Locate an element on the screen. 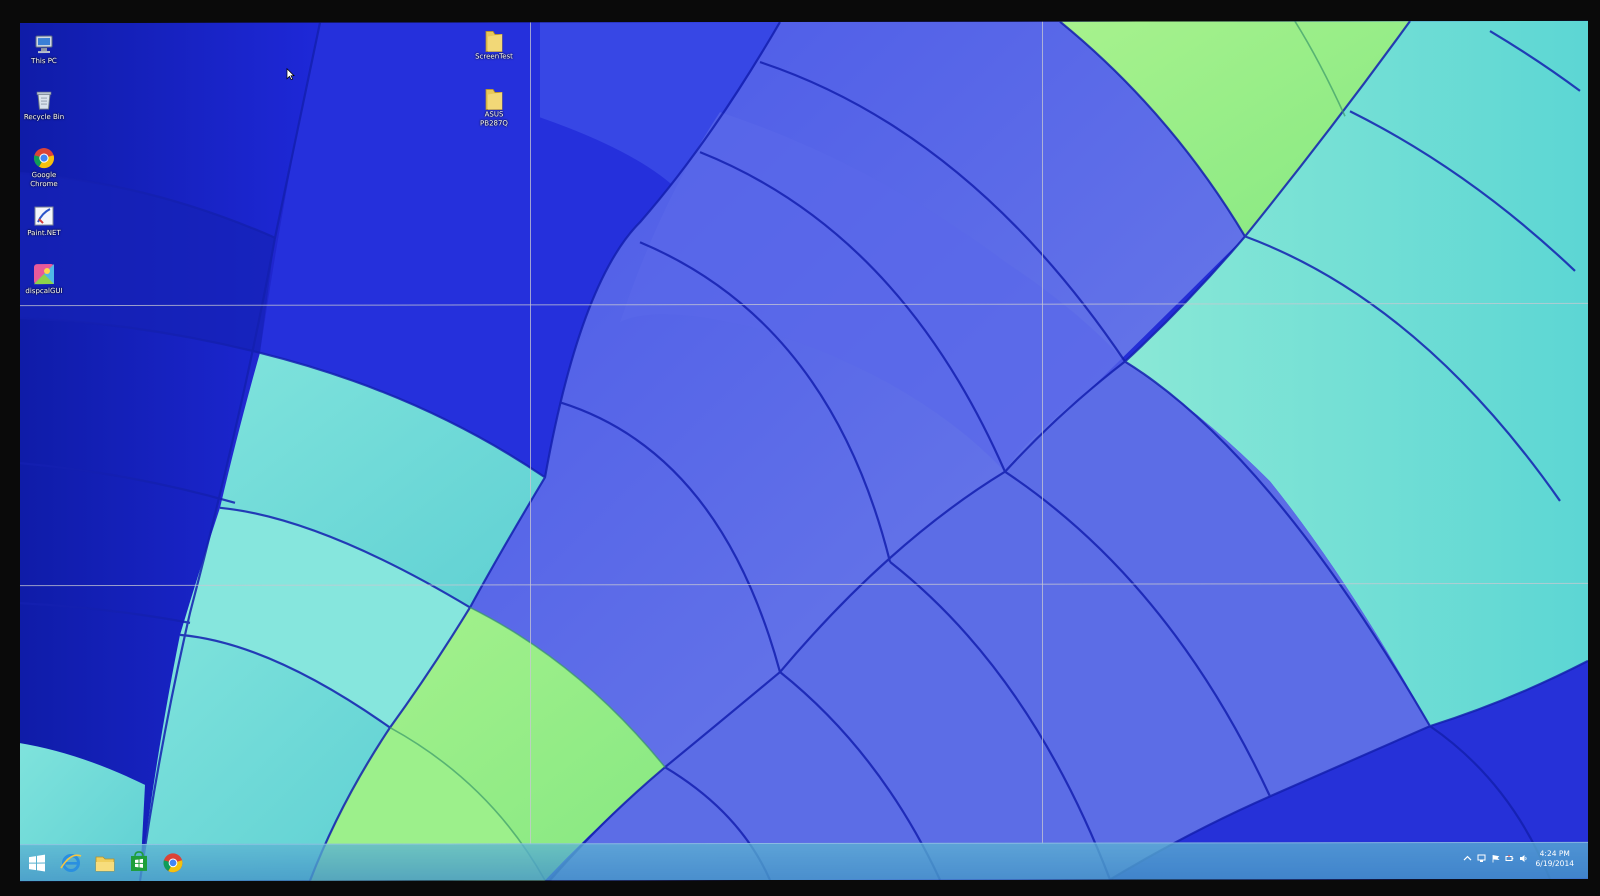  windows-logo-icon is located at coordinates (37, 863).